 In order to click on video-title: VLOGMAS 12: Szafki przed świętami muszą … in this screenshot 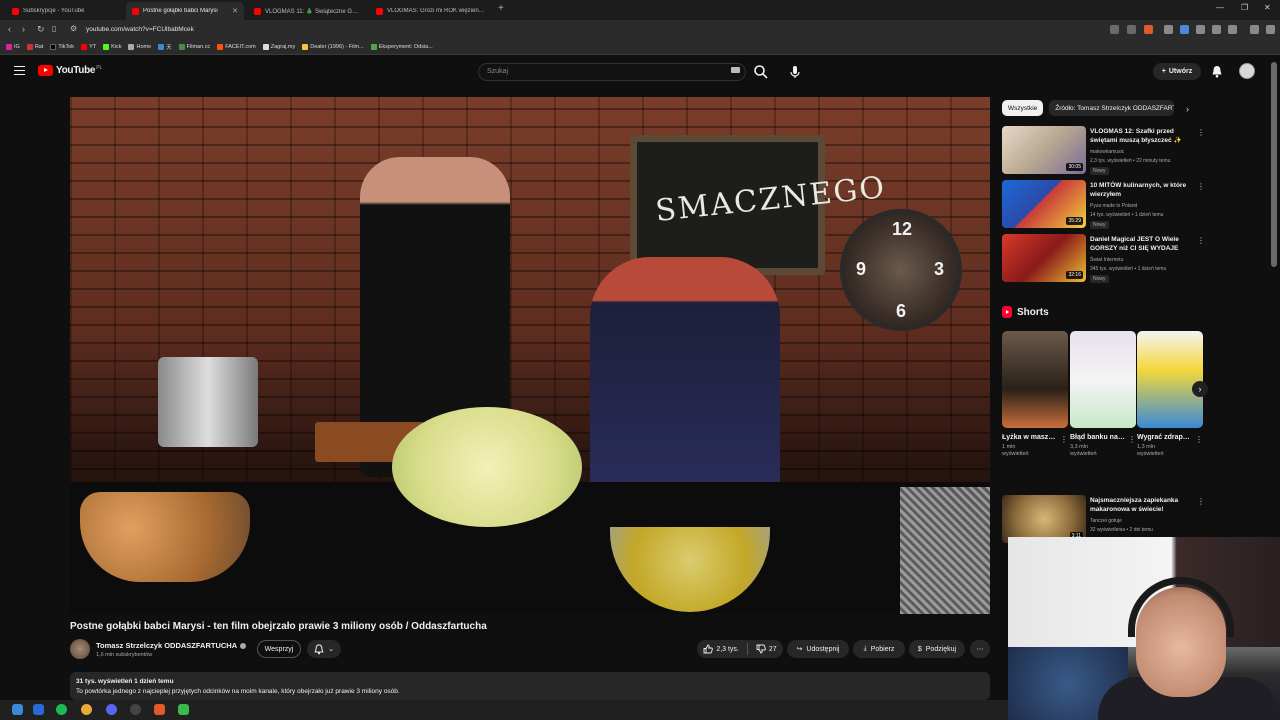, I will do `click(1140, 136)`.